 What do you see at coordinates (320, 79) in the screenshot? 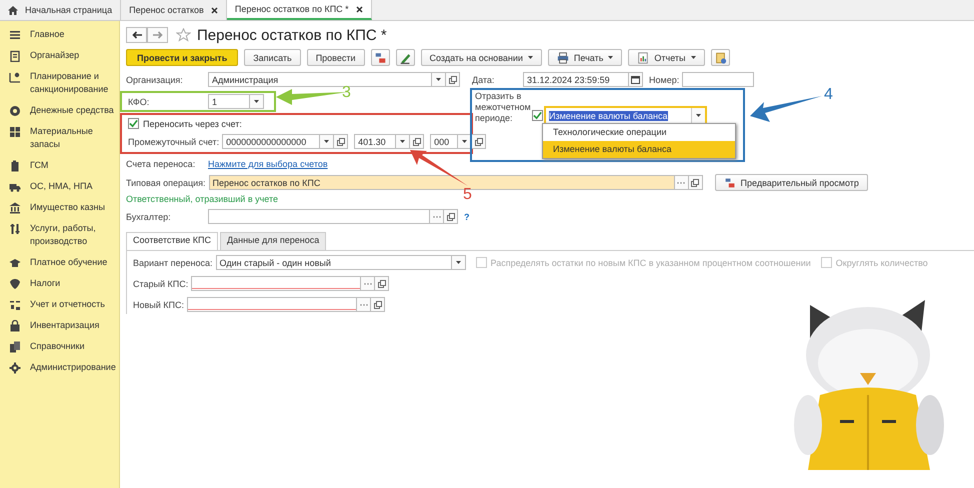
I see `organization-field: Администрация` at bounding box center [320, 79].